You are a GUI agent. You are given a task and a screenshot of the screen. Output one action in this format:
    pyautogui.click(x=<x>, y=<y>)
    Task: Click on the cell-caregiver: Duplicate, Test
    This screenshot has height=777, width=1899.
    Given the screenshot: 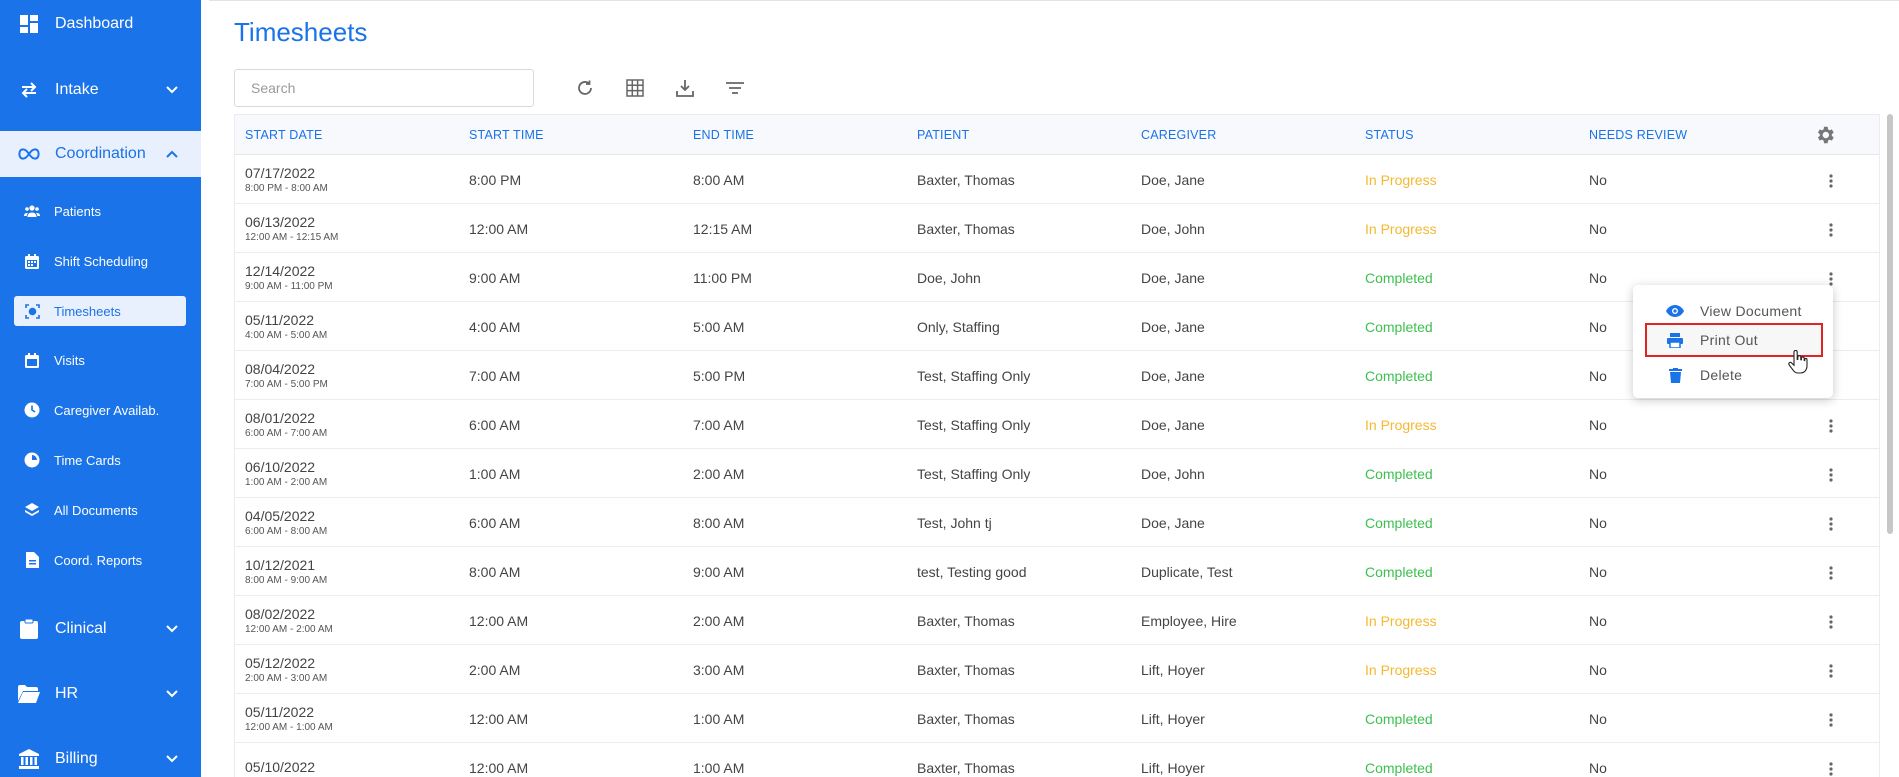 What is the action you would take?
    pyautogui.click(x=1187, y=571)
    